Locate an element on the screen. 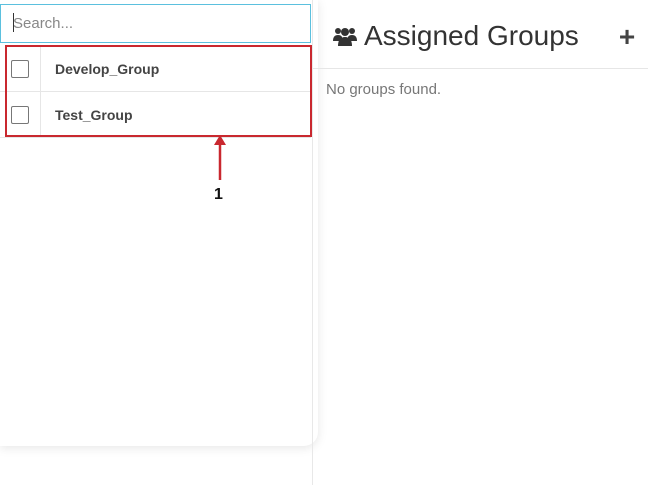  panel-title: Assigned Groups is located at coordinates (471, 35).